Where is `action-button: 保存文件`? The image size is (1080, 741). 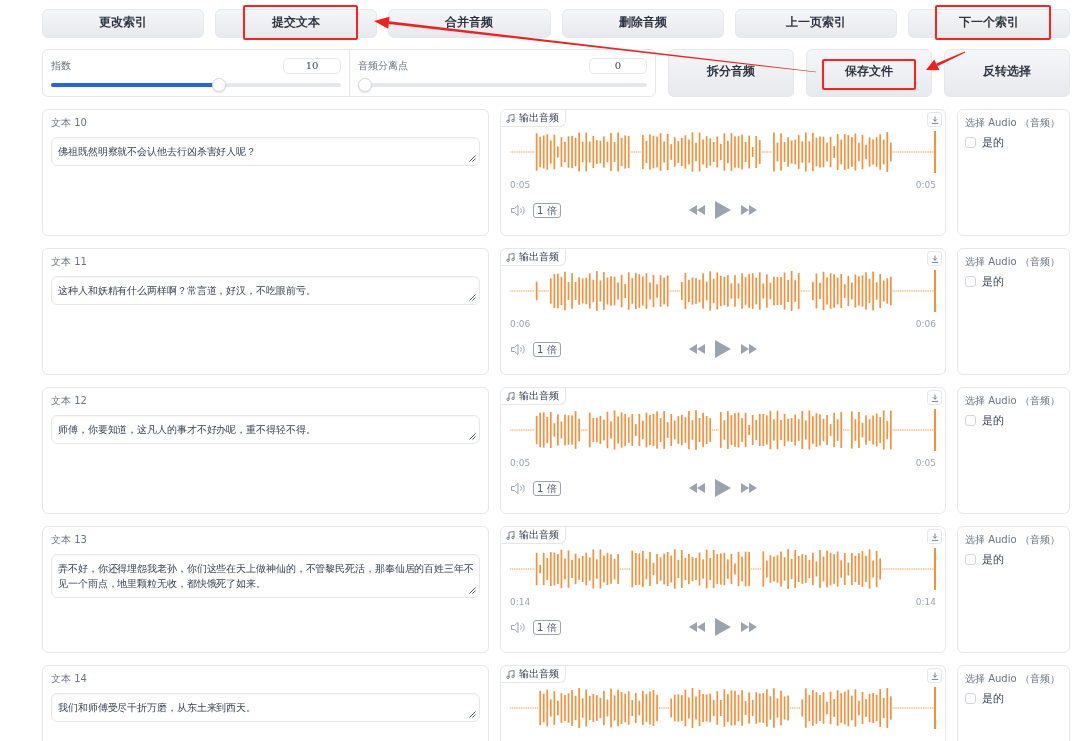 action-button: 保存文件 is located at coordinates (869, 73).